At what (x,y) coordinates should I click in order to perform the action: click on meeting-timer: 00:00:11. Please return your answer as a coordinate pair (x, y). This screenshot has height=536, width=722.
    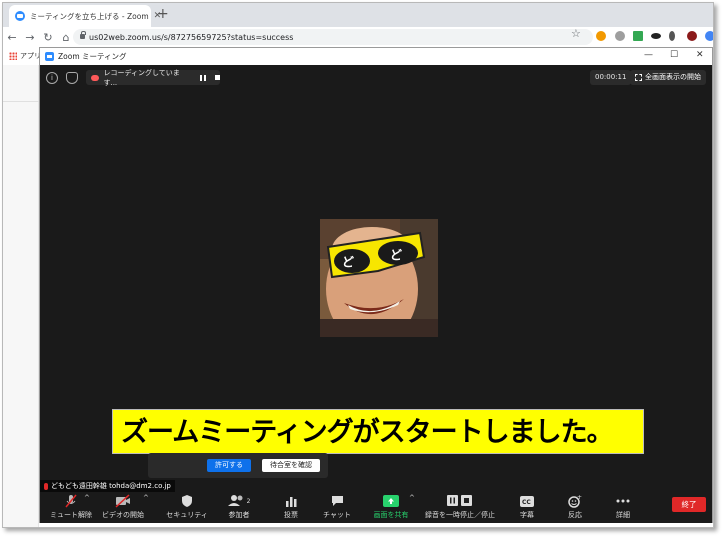
    Looking at the image, I should click on (611, 77).